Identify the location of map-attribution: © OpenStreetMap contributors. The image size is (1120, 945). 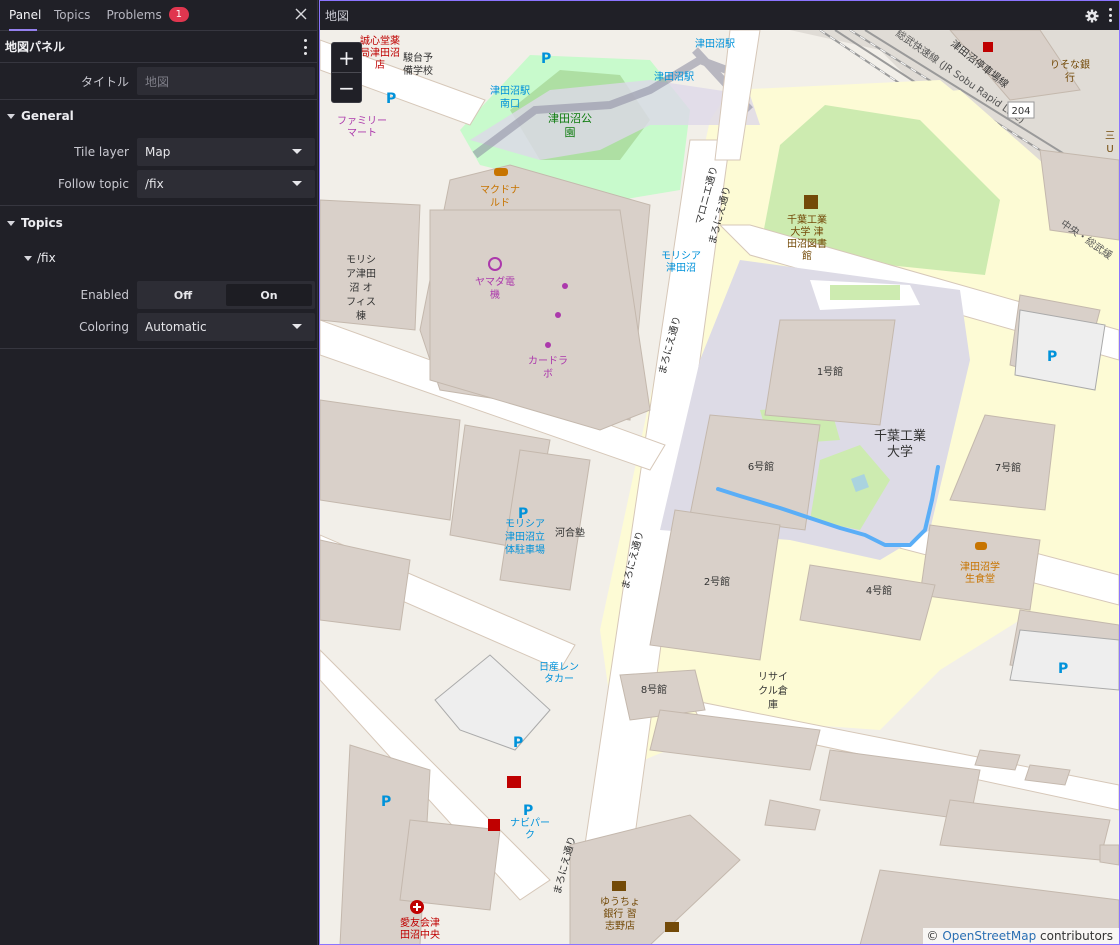
(1020, 936).